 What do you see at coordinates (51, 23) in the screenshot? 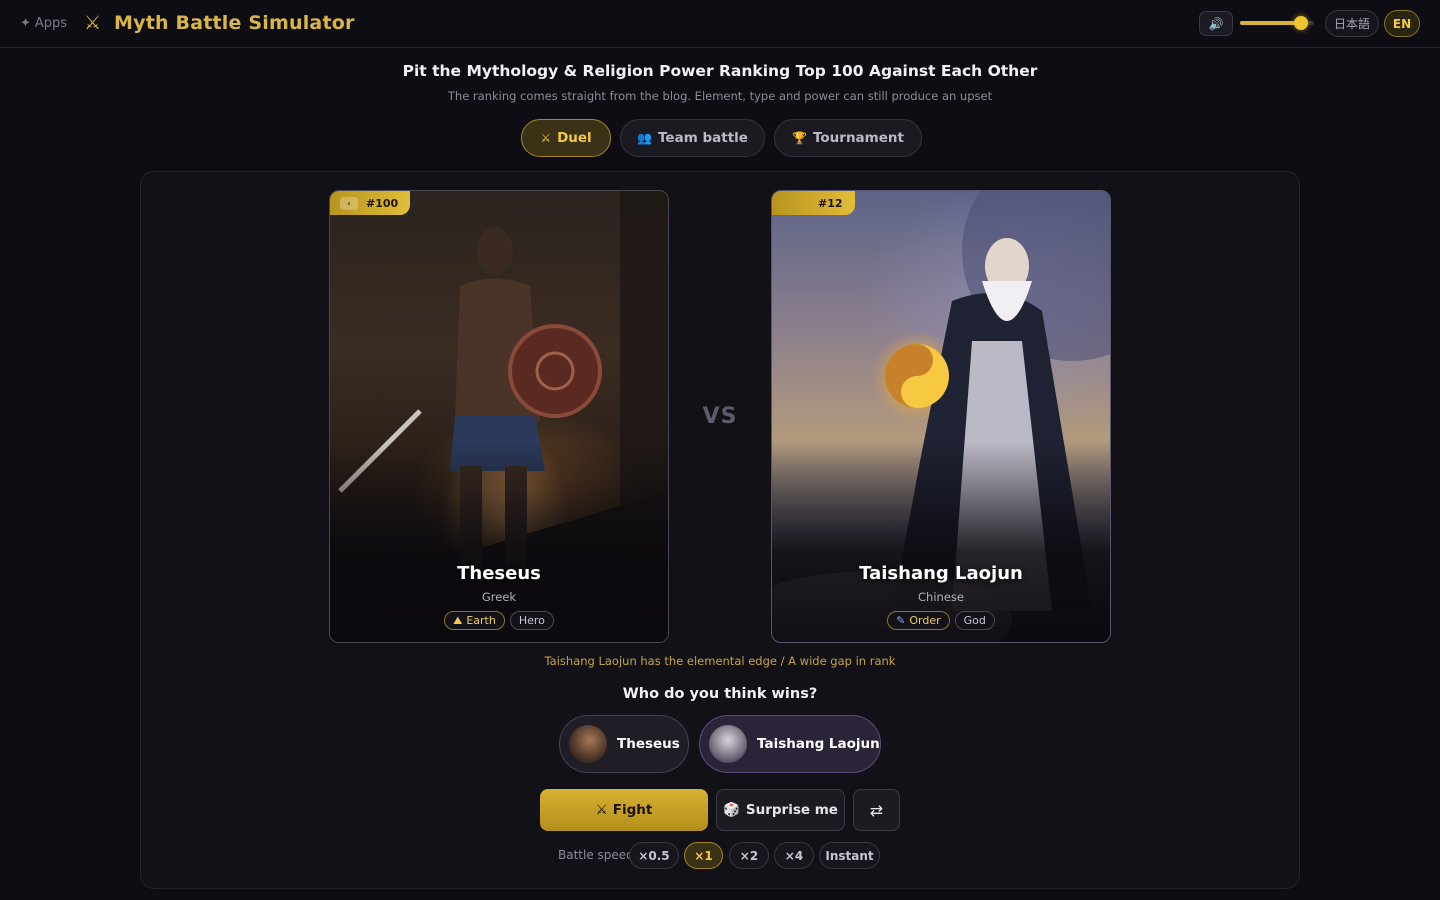
I see `apps-link-label: Apps` at bounding box center [51, 23].